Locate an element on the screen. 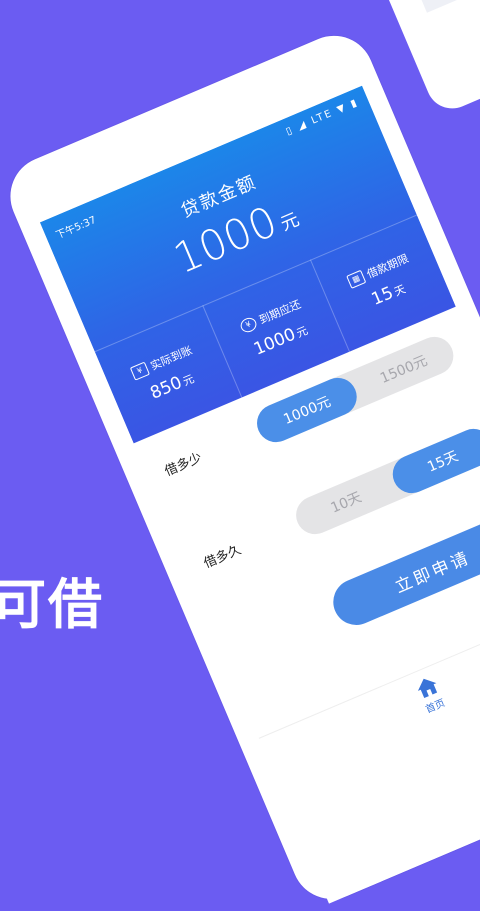 This screenshot has height=911, width=480. loan-amount-unit: 元 is located at coordinates (290, 222).